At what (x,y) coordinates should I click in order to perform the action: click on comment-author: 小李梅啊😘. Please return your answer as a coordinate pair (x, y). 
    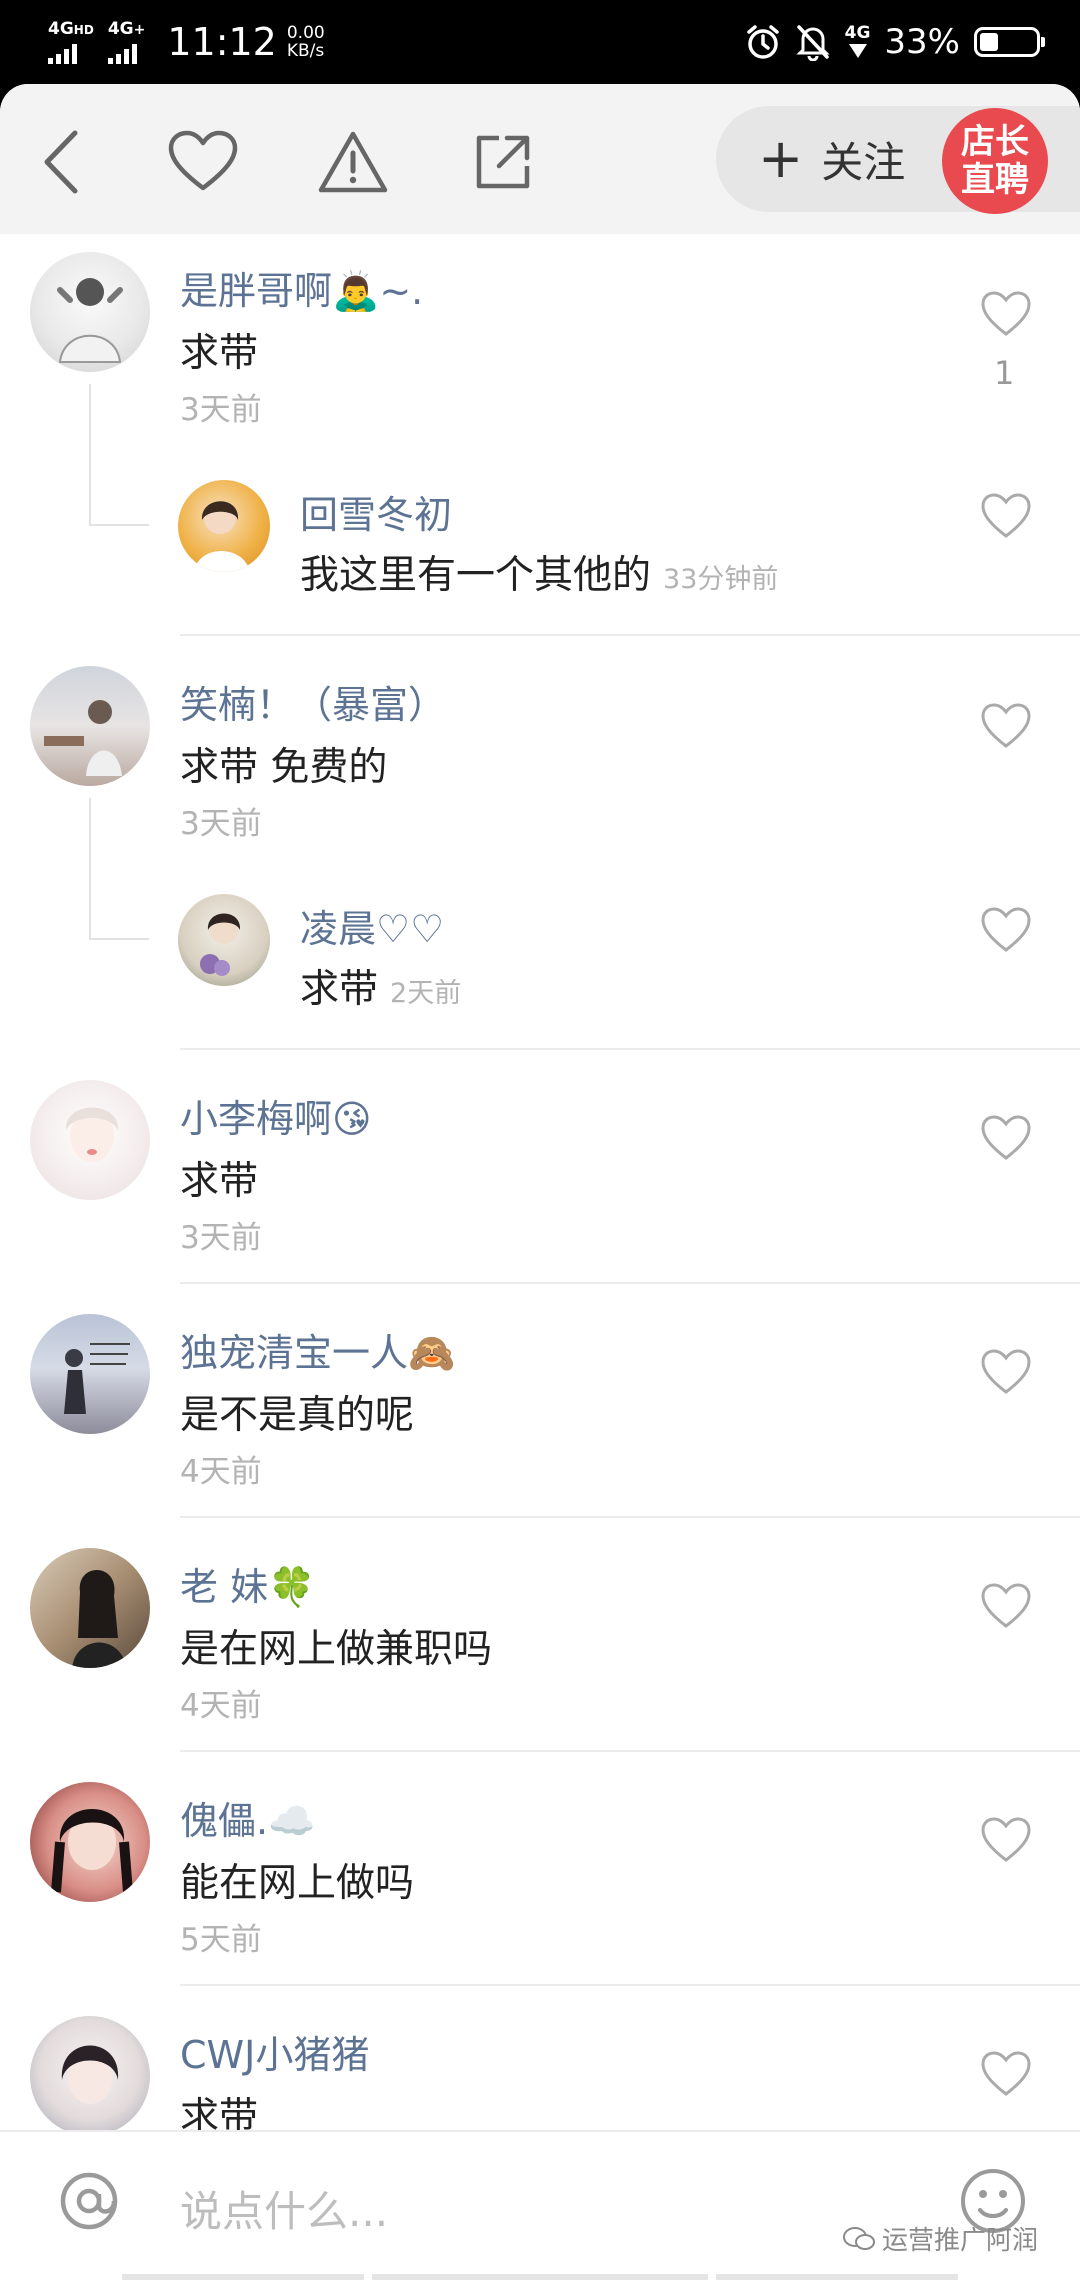
    Looking at the image, I should click on (276, 1115).